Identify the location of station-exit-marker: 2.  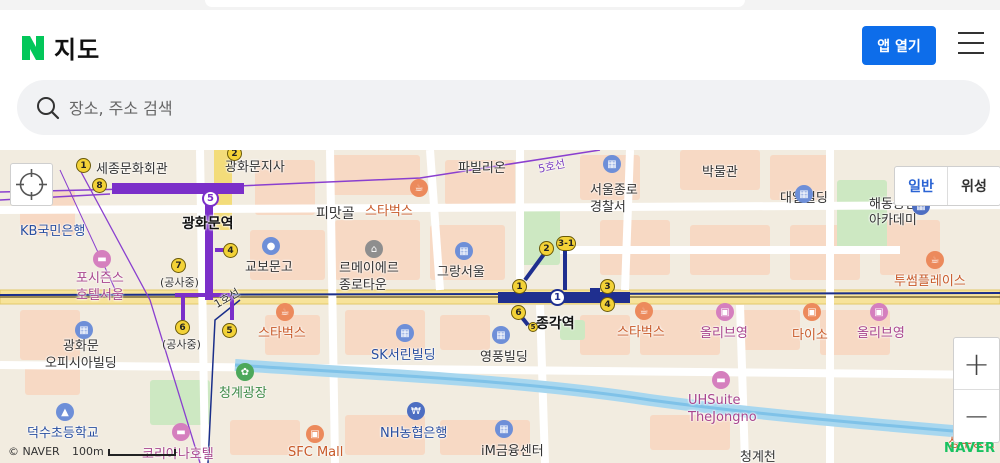
(546, 248).